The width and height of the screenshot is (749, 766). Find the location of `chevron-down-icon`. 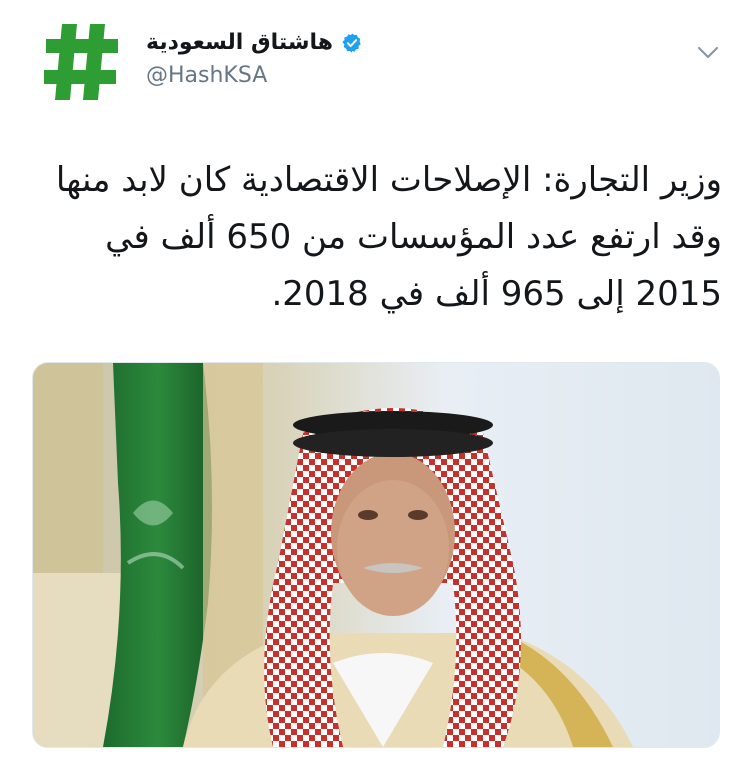

chevron-down-icon is located at coordinates (708, 52).